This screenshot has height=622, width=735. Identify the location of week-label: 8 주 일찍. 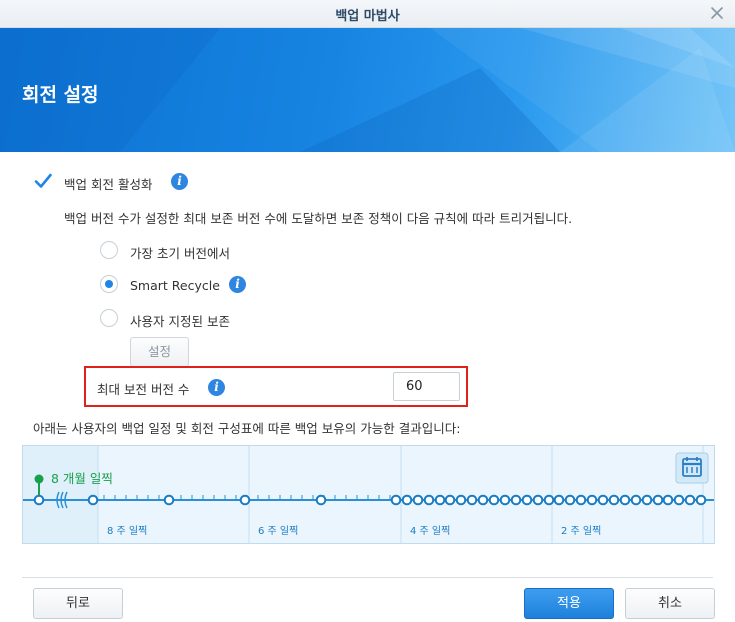
(127, 531).